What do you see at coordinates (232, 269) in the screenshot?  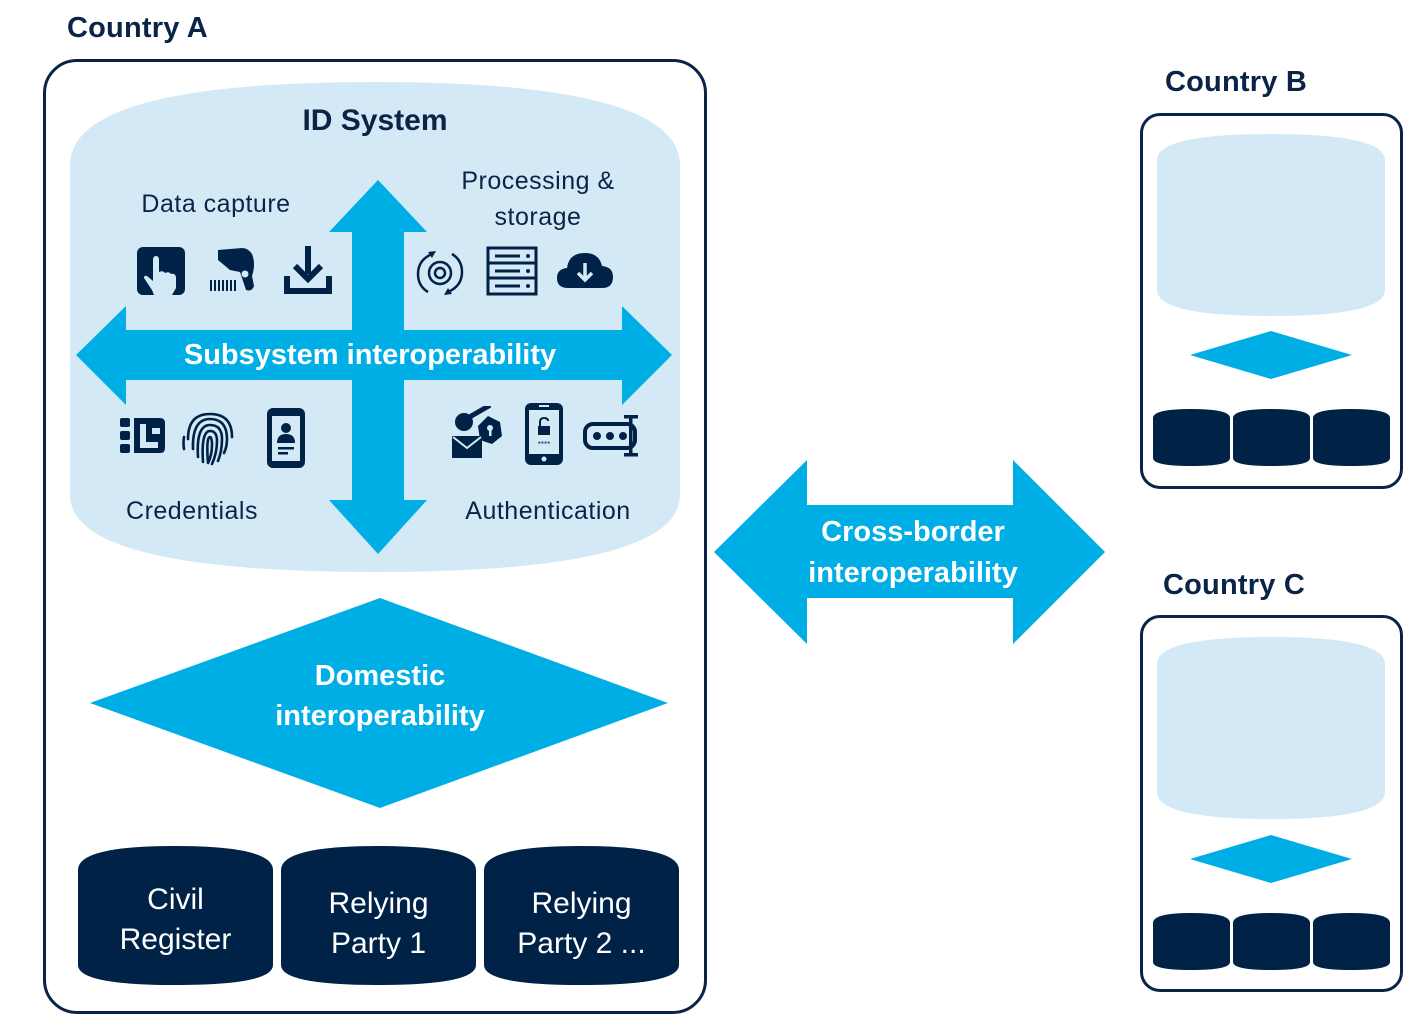 I see `barcode-scanner-icon` at bounding box center [232, 269].